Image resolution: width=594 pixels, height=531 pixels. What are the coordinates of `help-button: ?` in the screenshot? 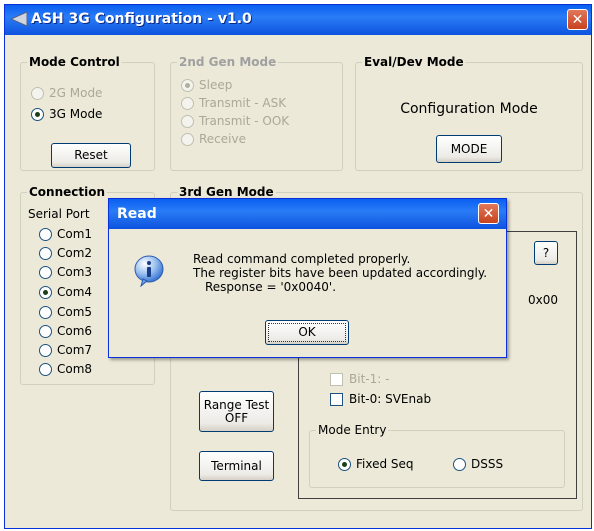 It's located at (546, 253).